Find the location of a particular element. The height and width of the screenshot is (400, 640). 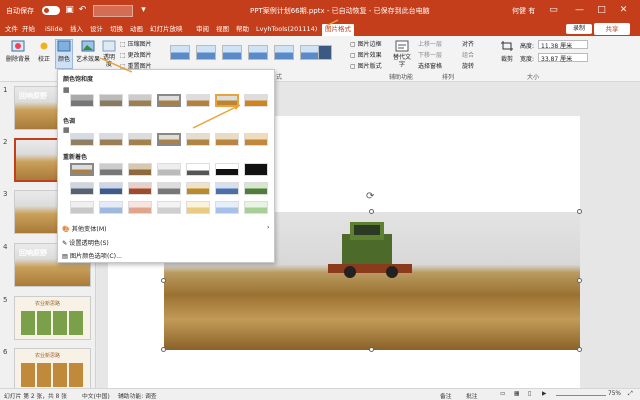

notes-button: 备注 is located at coordinates (446, 395).